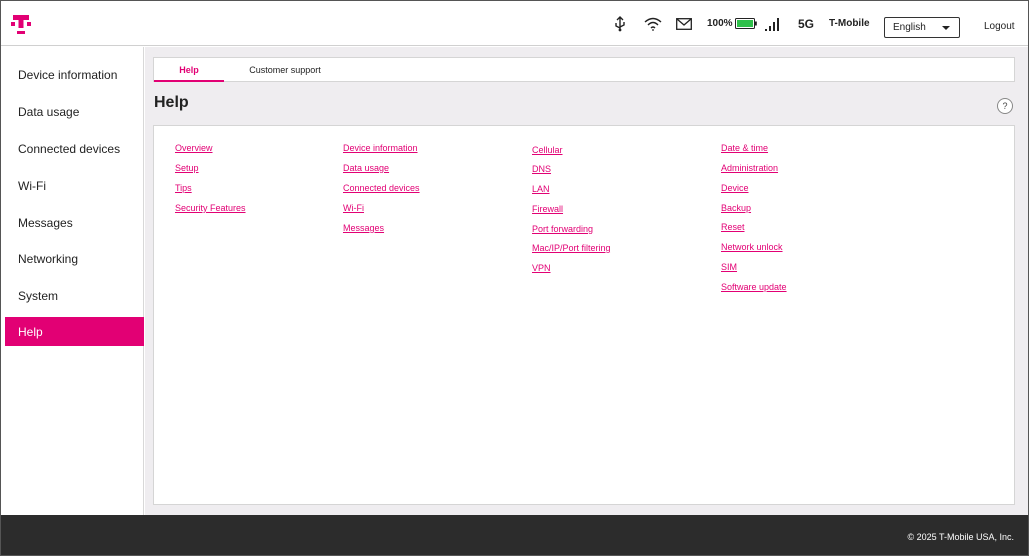  Describe the element at coordinates (183, 188) in the screenshot. I see `link-tips: Tips` at that location.